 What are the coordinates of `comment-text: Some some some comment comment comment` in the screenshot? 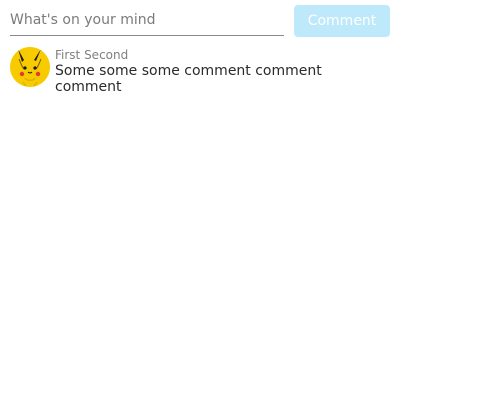 It's located at (188, 79).